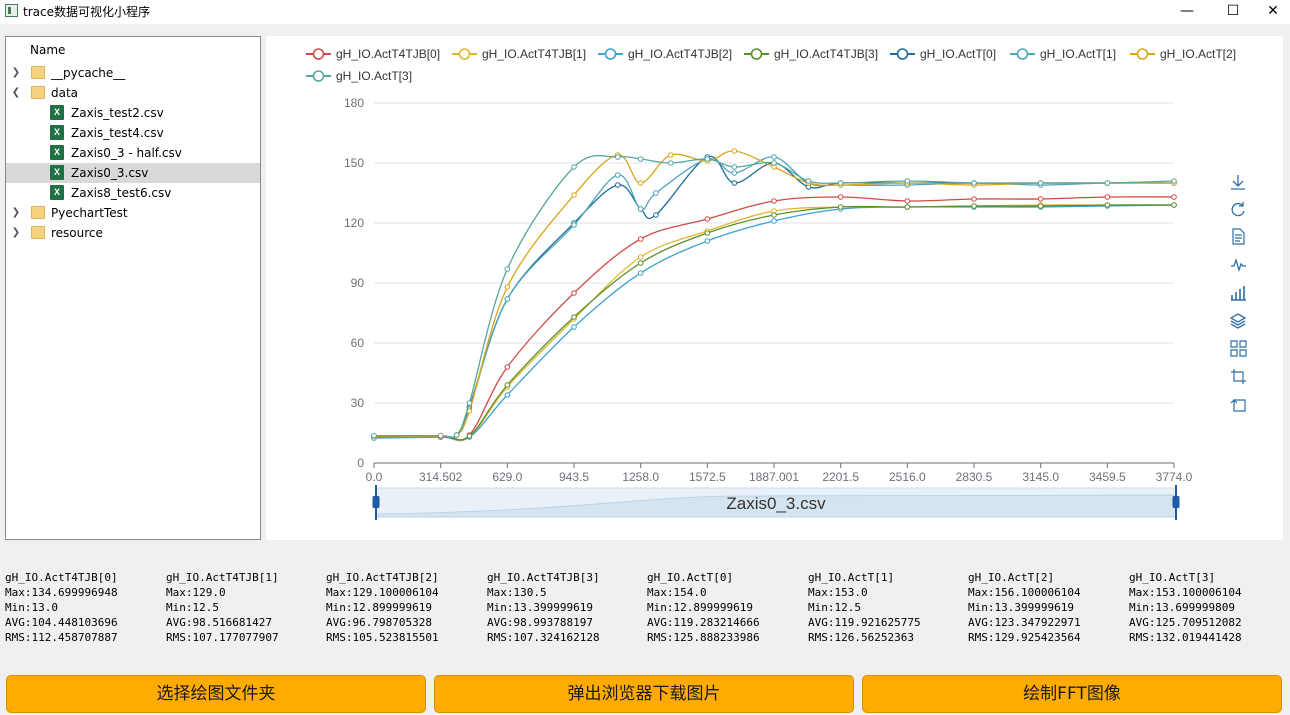 The image size is (1290, 715). What do you see at coordinates (133, 113) in the screenshot?
I see `tree-item-zaxis-test2: X Zaxis_test2.csv` at bounding box center [133, 113].